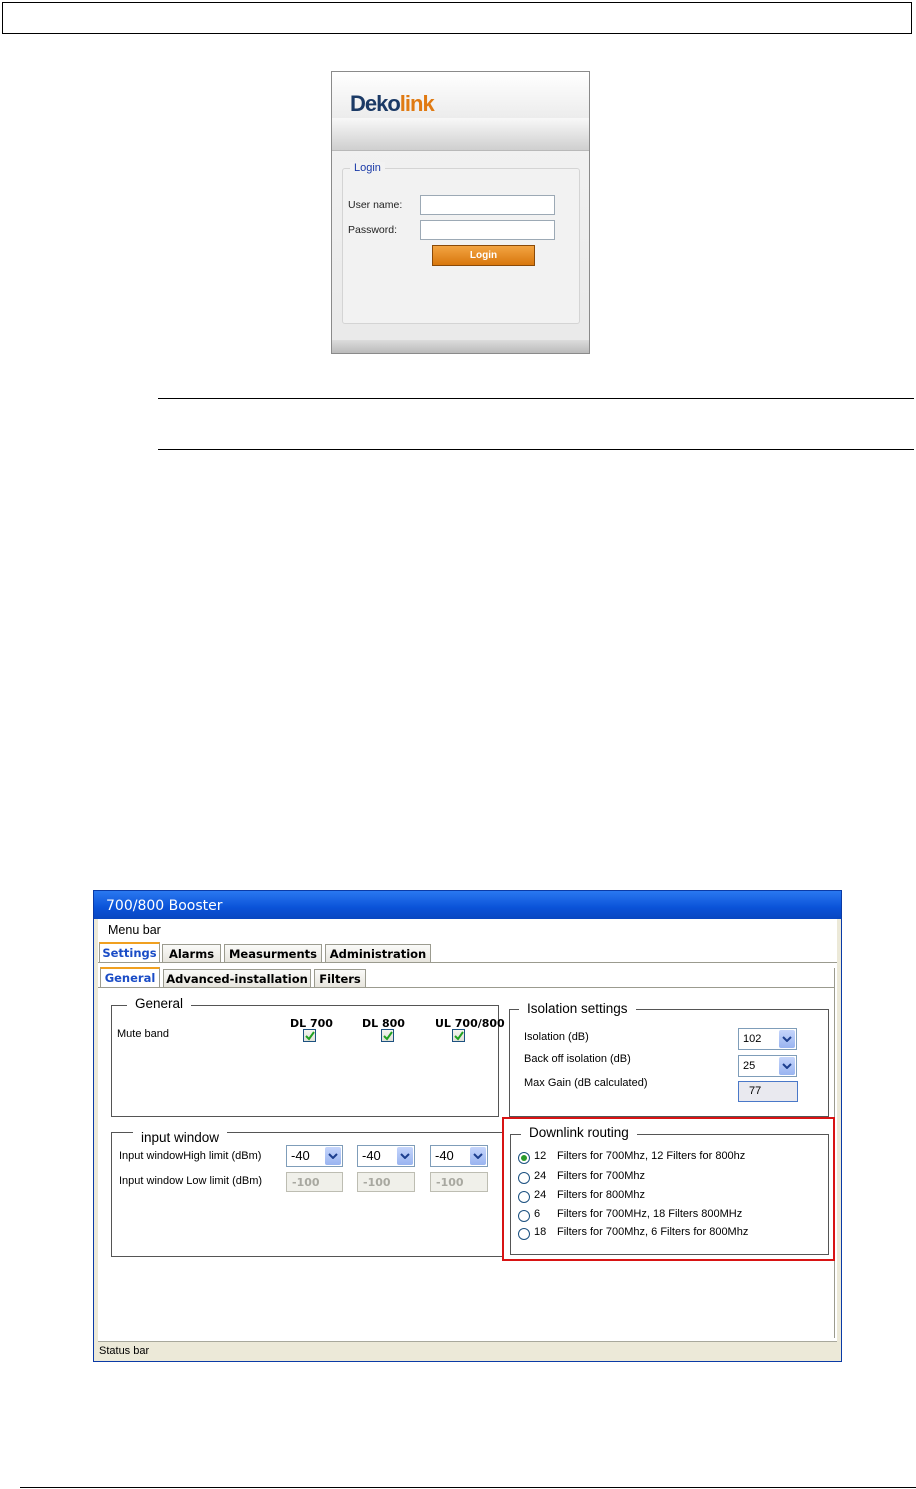 The image size is (916, 1489). I want to click on login-button: Login, so click(483, 255).